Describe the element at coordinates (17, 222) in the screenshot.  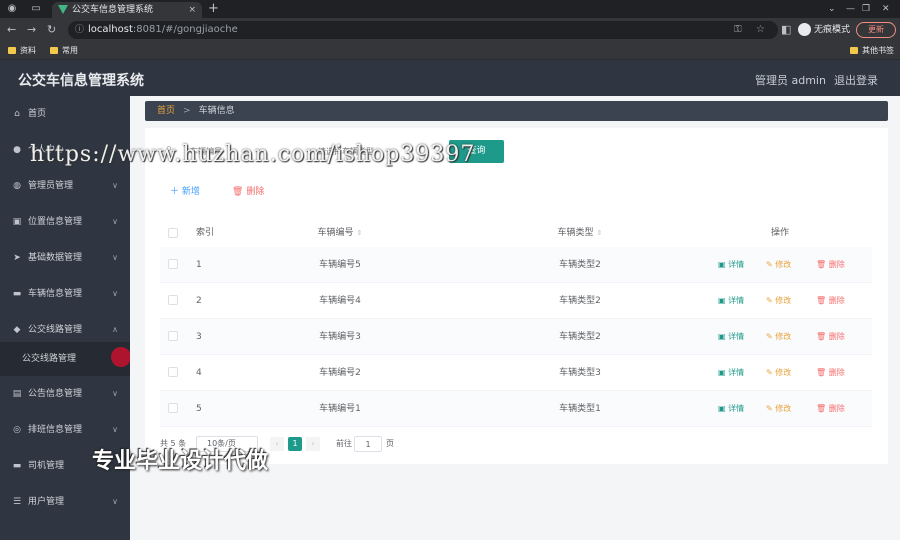
I see `briefcase-icon: ▣` at that location.